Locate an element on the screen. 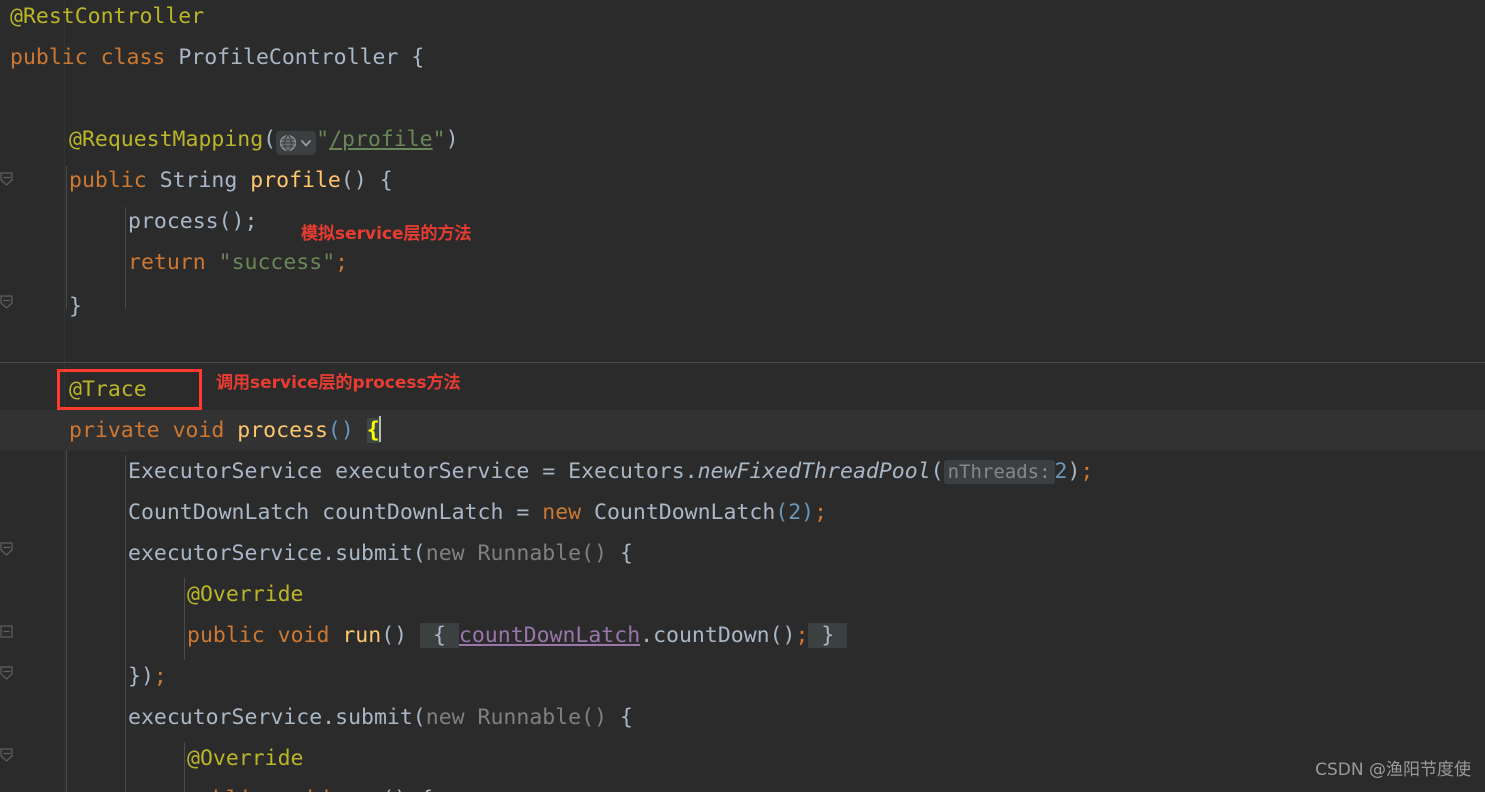 The image size is (1485, 792). method-submit: submit is located at coordinates (374, 717).